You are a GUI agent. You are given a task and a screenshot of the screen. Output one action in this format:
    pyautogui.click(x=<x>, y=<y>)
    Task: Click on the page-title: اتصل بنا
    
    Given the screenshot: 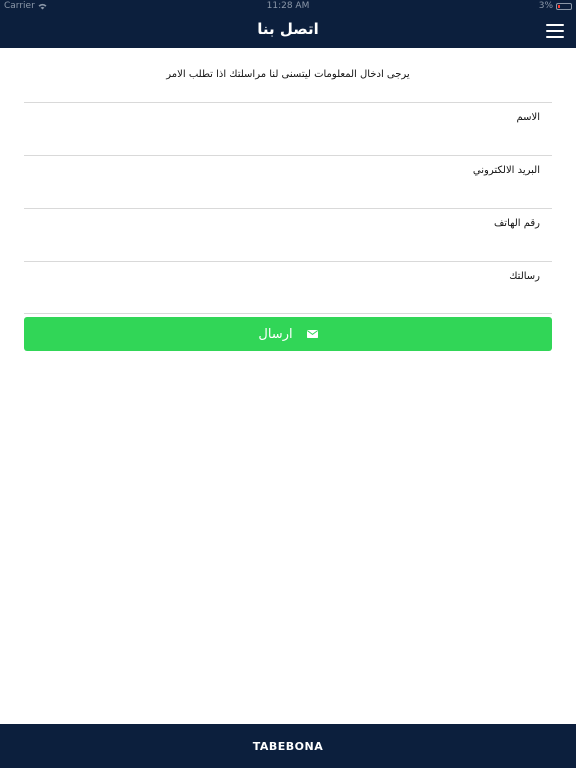 What is the action you would take?
    pyautogui.click(x=288, y=29)
    